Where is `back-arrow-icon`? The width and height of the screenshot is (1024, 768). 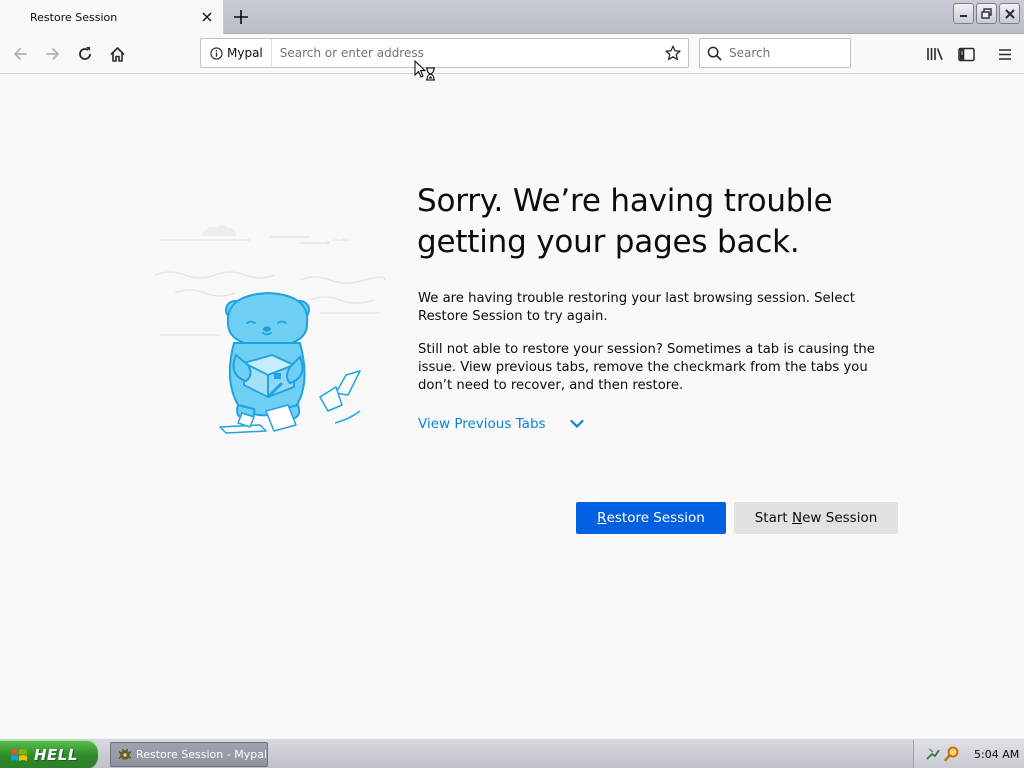
back-arrow-icon is located at coordinates (20, 54).